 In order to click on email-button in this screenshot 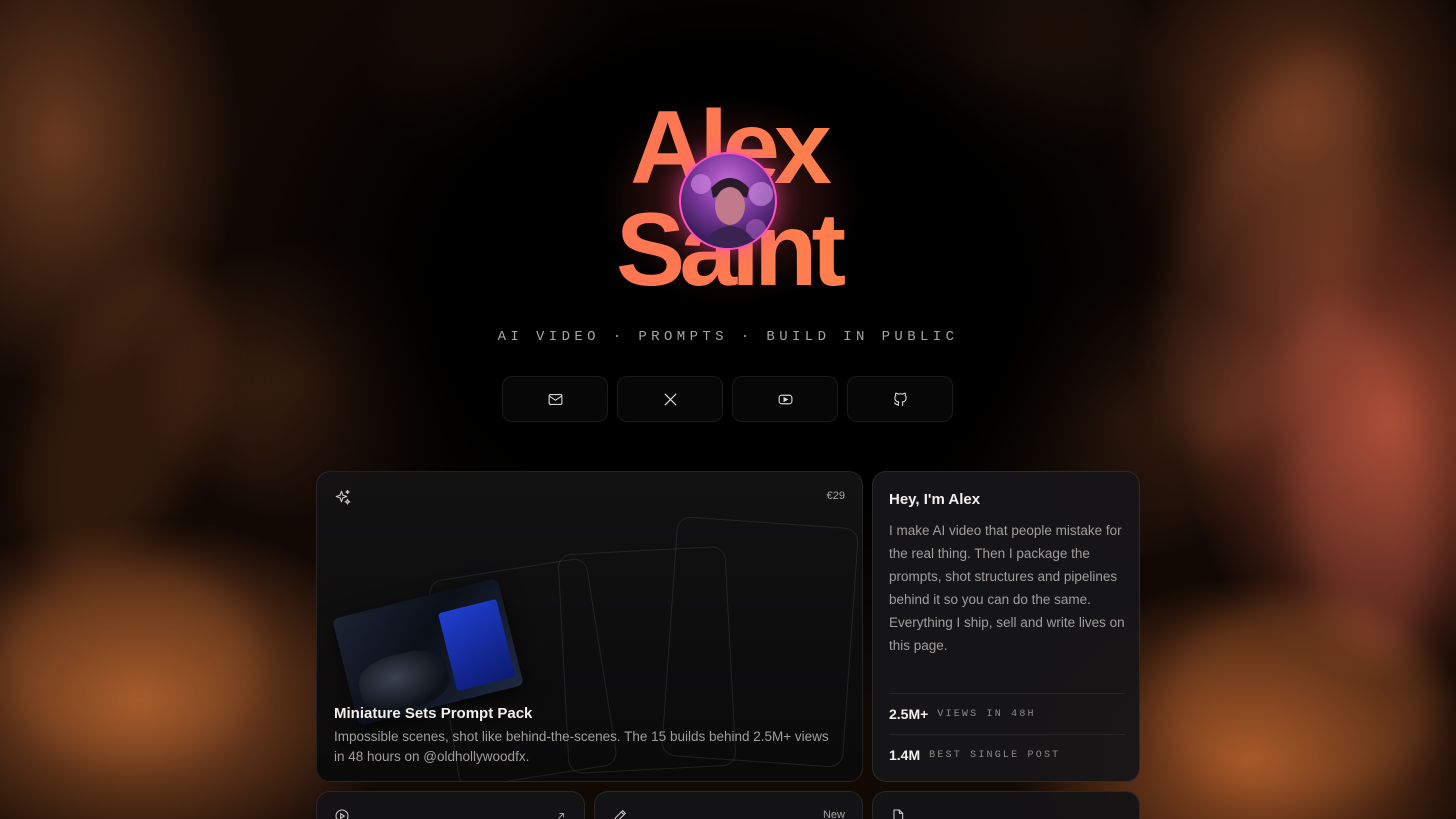, I will do `click(555, 399)`.